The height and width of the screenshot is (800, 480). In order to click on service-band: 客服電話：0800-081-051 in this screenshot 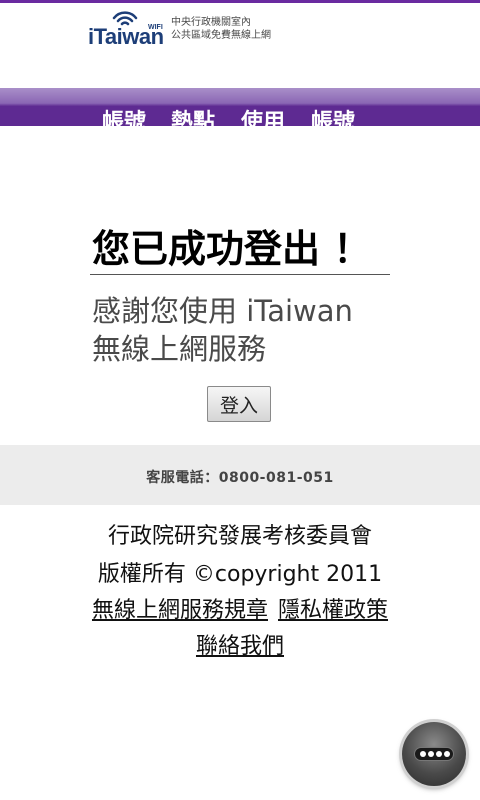, I will do `click(240, 475)`.